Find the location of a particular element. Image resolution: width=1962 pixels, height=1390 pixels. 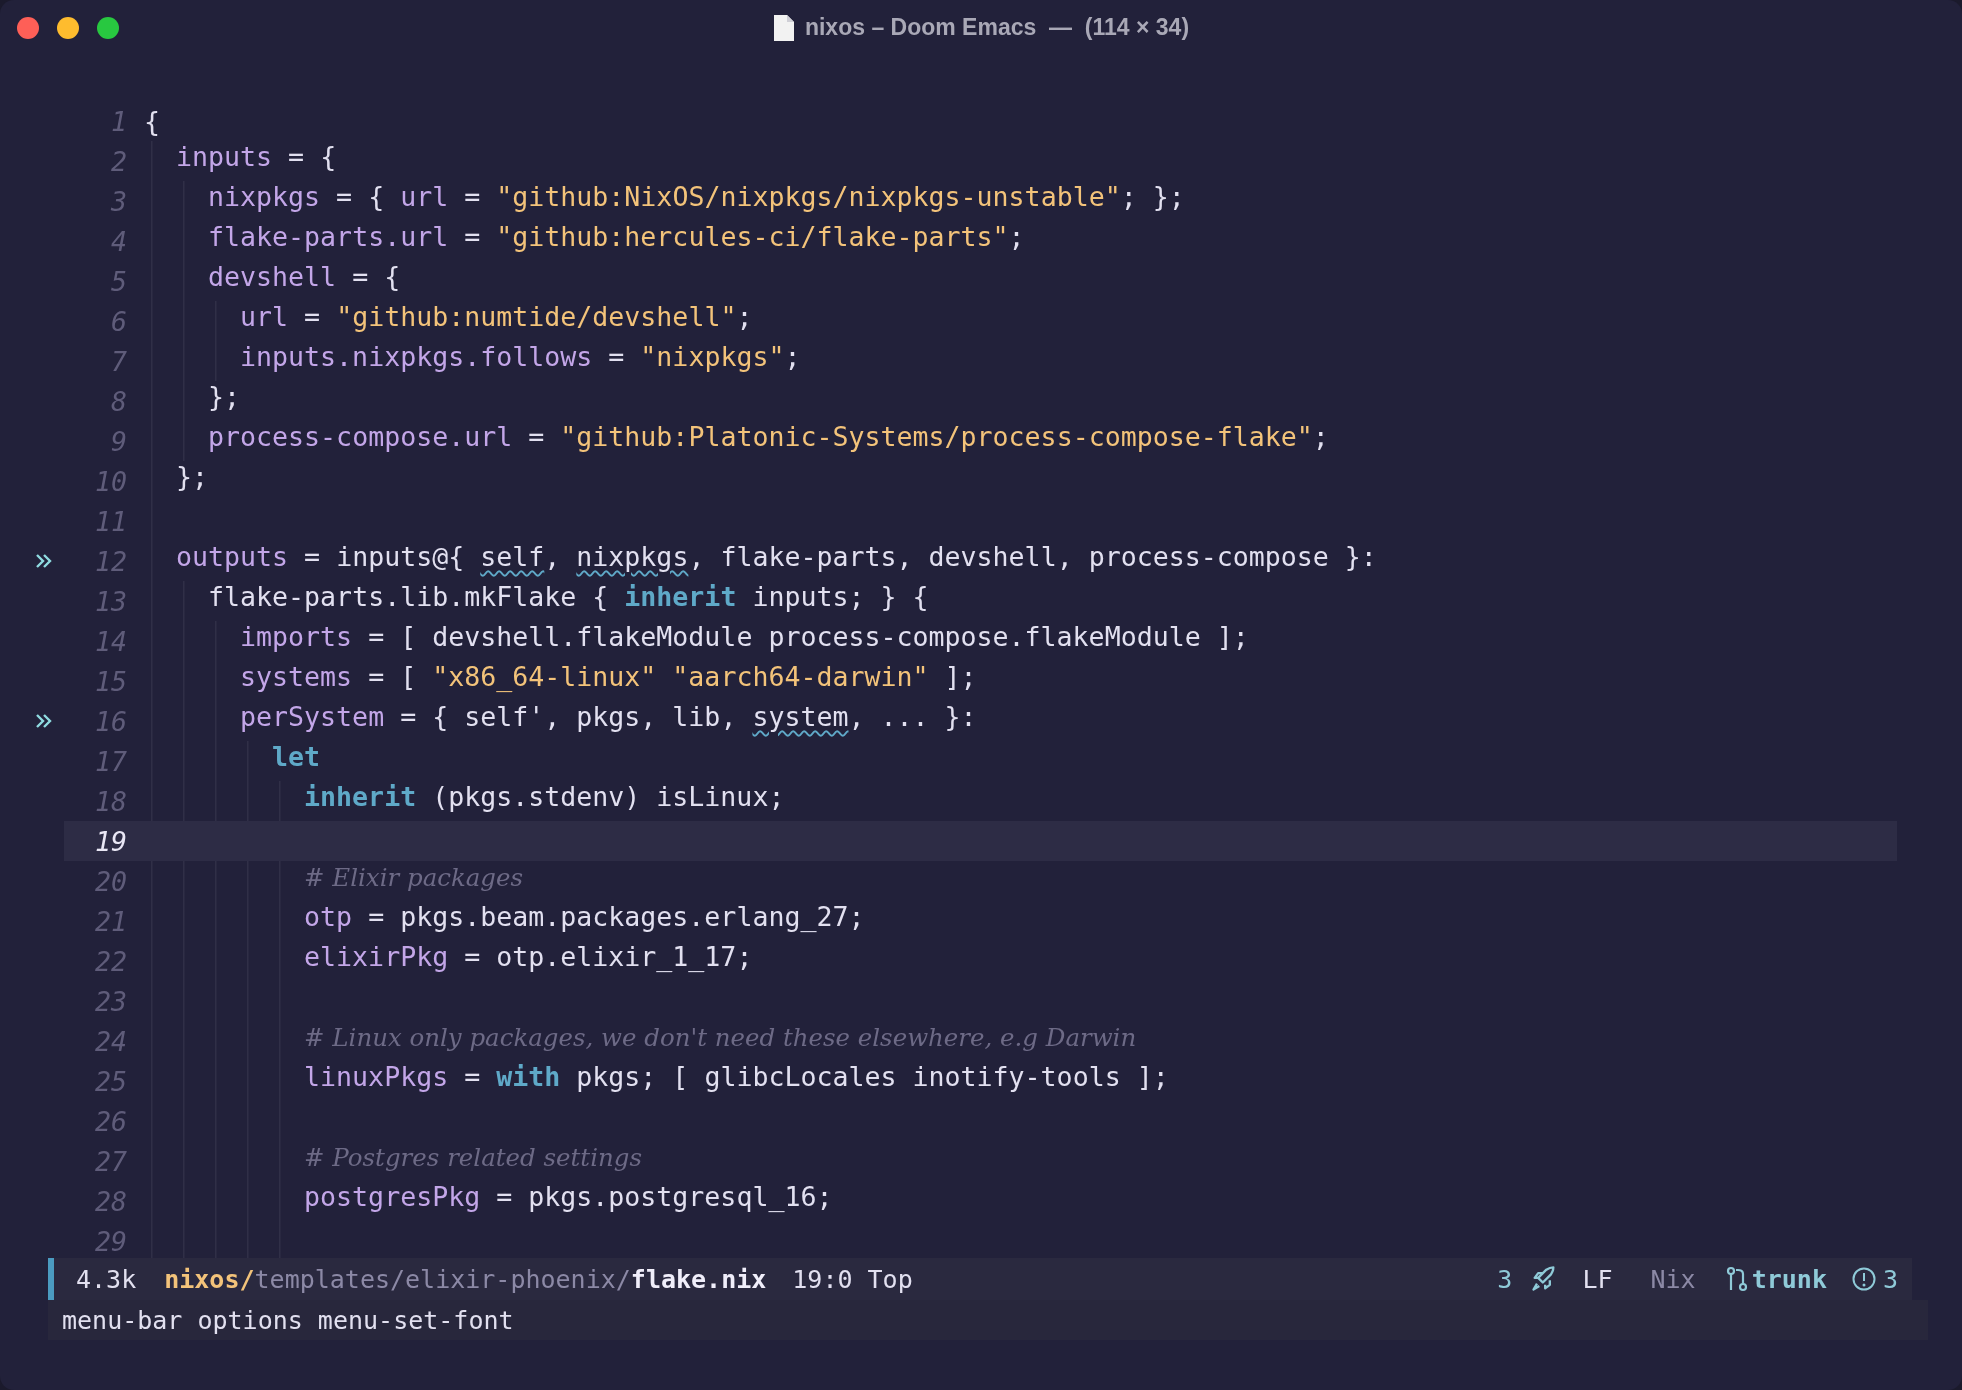

line-number: 8 is located at coordinates (118, 401).